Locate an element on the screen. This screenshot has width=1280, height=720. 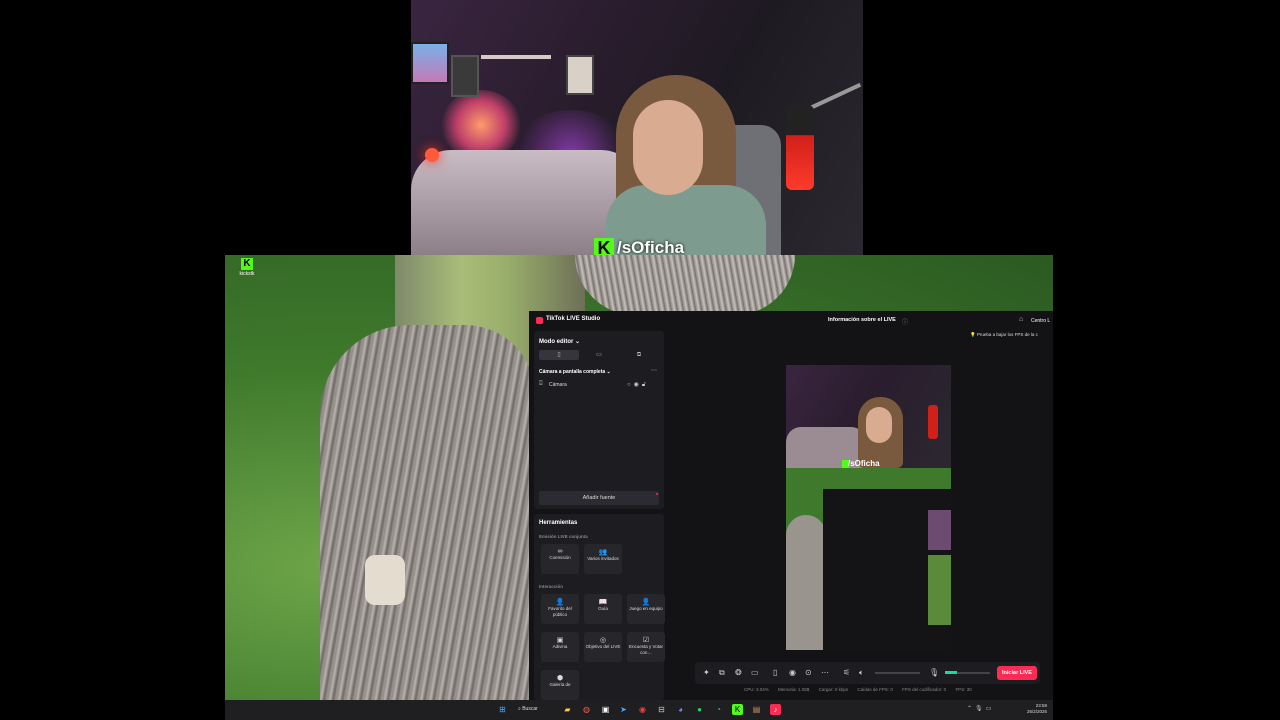
volume-slider is located at coordinates (897, 673).